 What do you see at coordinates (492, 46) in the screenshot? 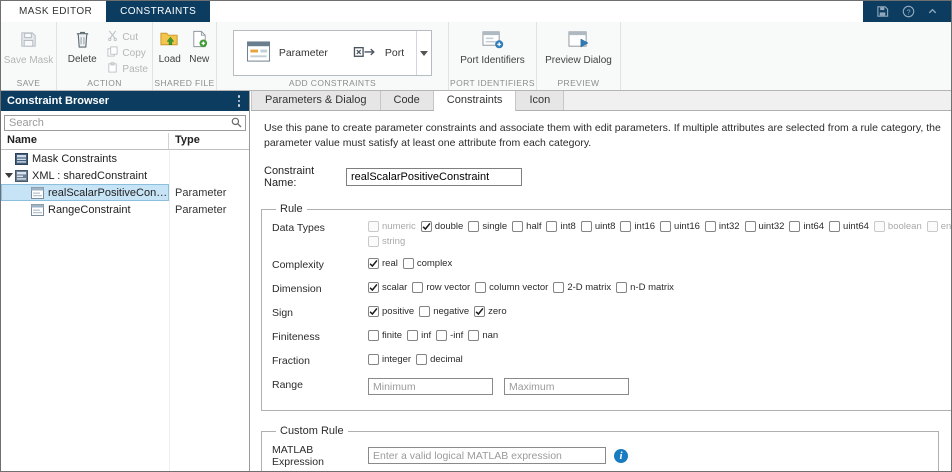
I see `port-identifiers-button: Port Identifiers` at bounding box center [492, 46].